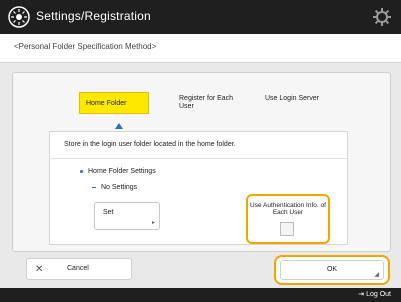  I want to click on ok-button: OK ◢, so click(332, 270).